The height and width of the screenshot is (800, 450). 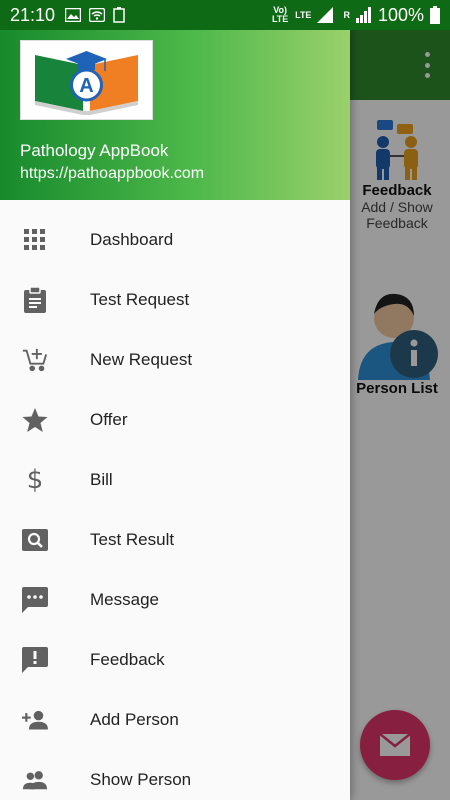 I want to click on feedback-icon, so click(x=35, y=660).